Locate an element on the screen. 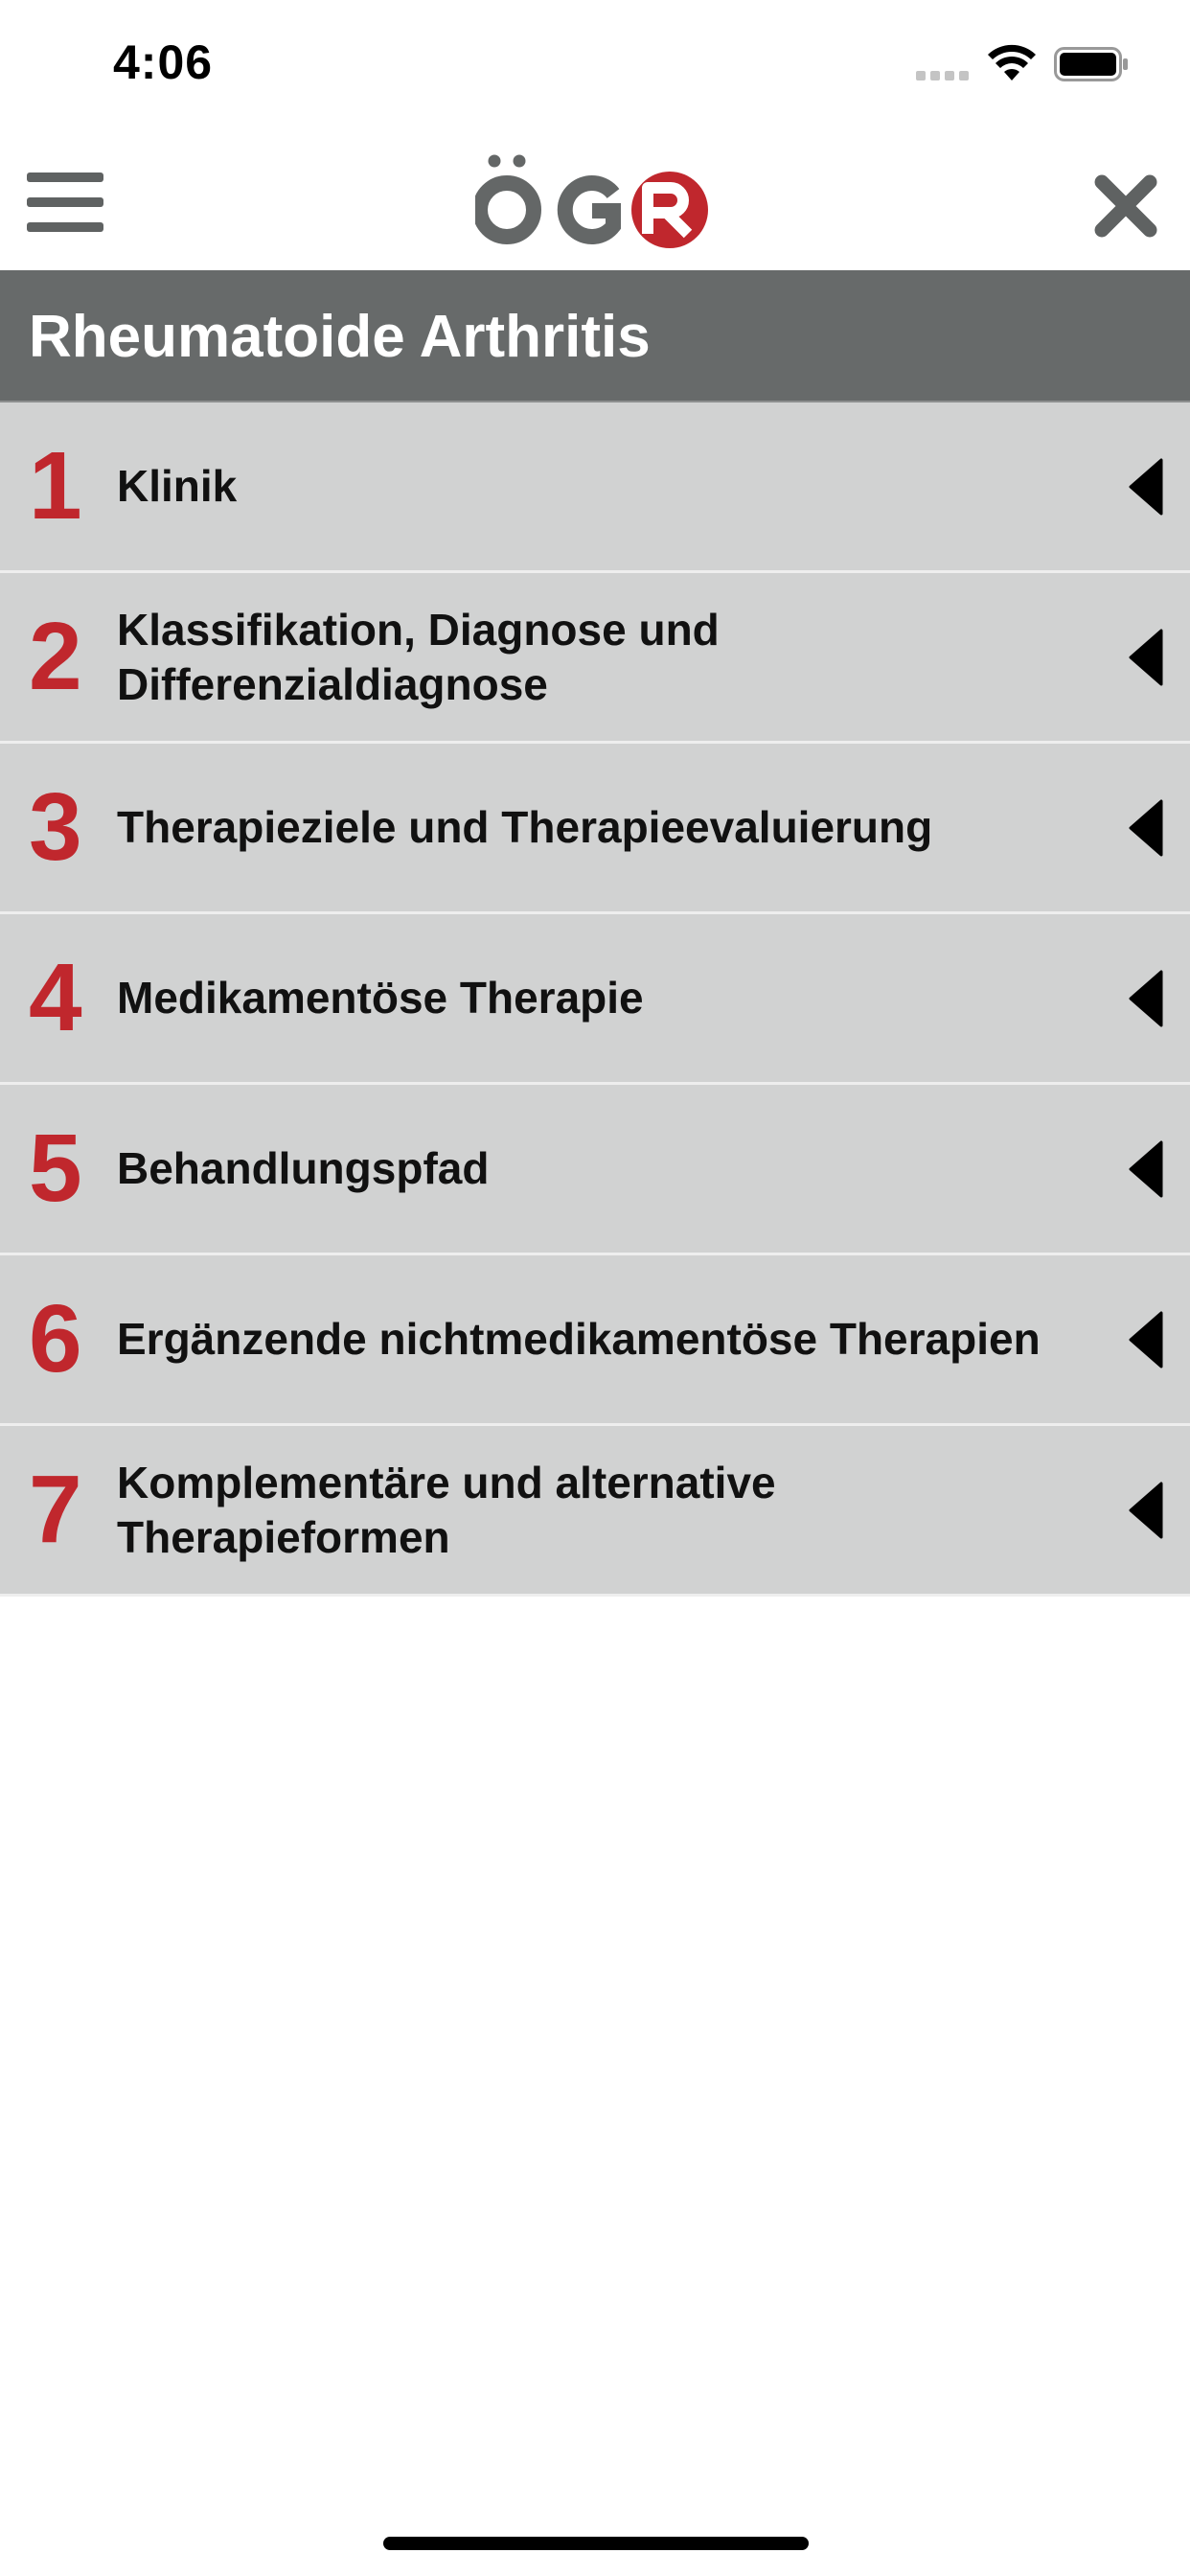 This screenshot has height=2576, width=1190. chapter-number: 1 is located at coordinates (56, 486).